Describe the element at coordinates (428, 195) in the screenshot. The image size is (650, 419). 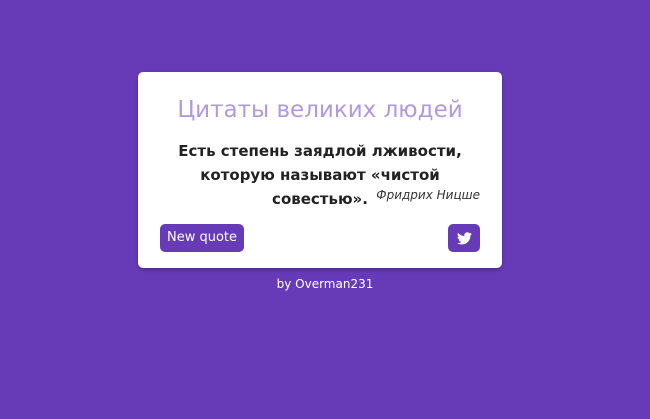
I see `quote-author: Фридрих Ницше` at that location.